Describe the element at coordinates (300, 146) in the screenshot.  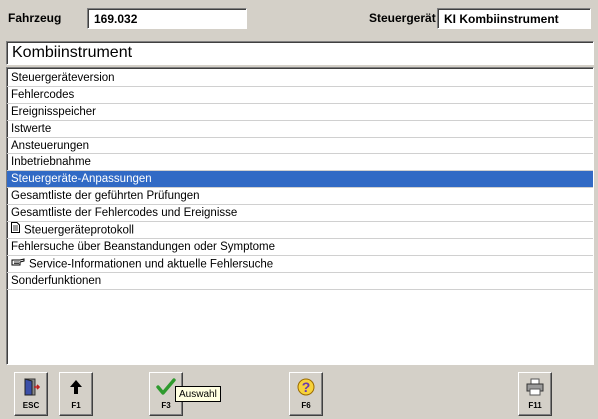
I see `menu-item-ansteuerungen: Ansteuerungen` at that location.